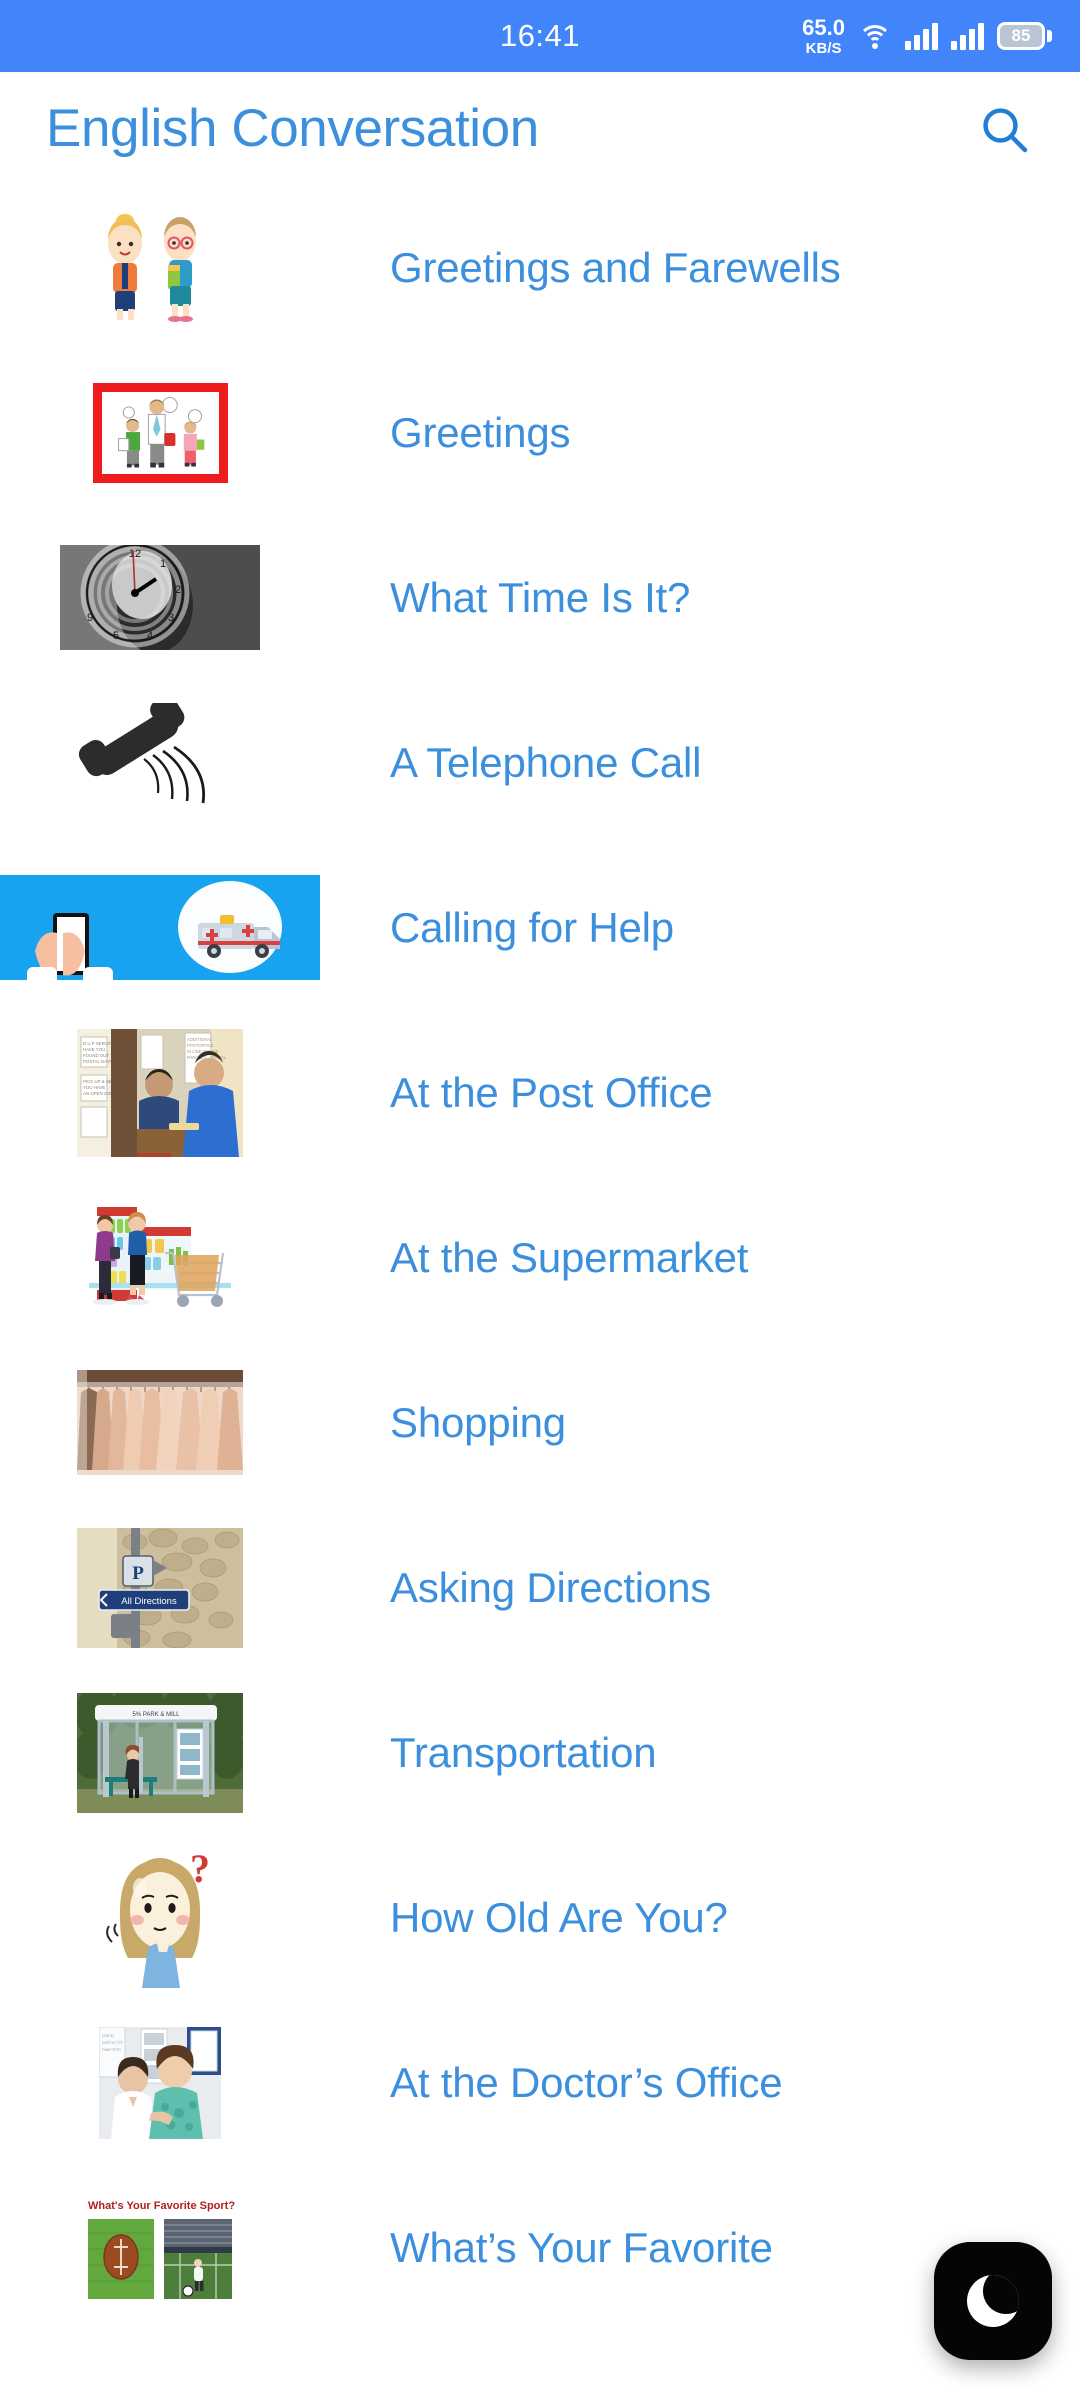 This screenshot has width=1080, height=2400. What do you see at coordinates (586, 2082) in the screenshot?
I see `list-item-label: At the Doctor’s Office` at bounding box center [586, 2082].